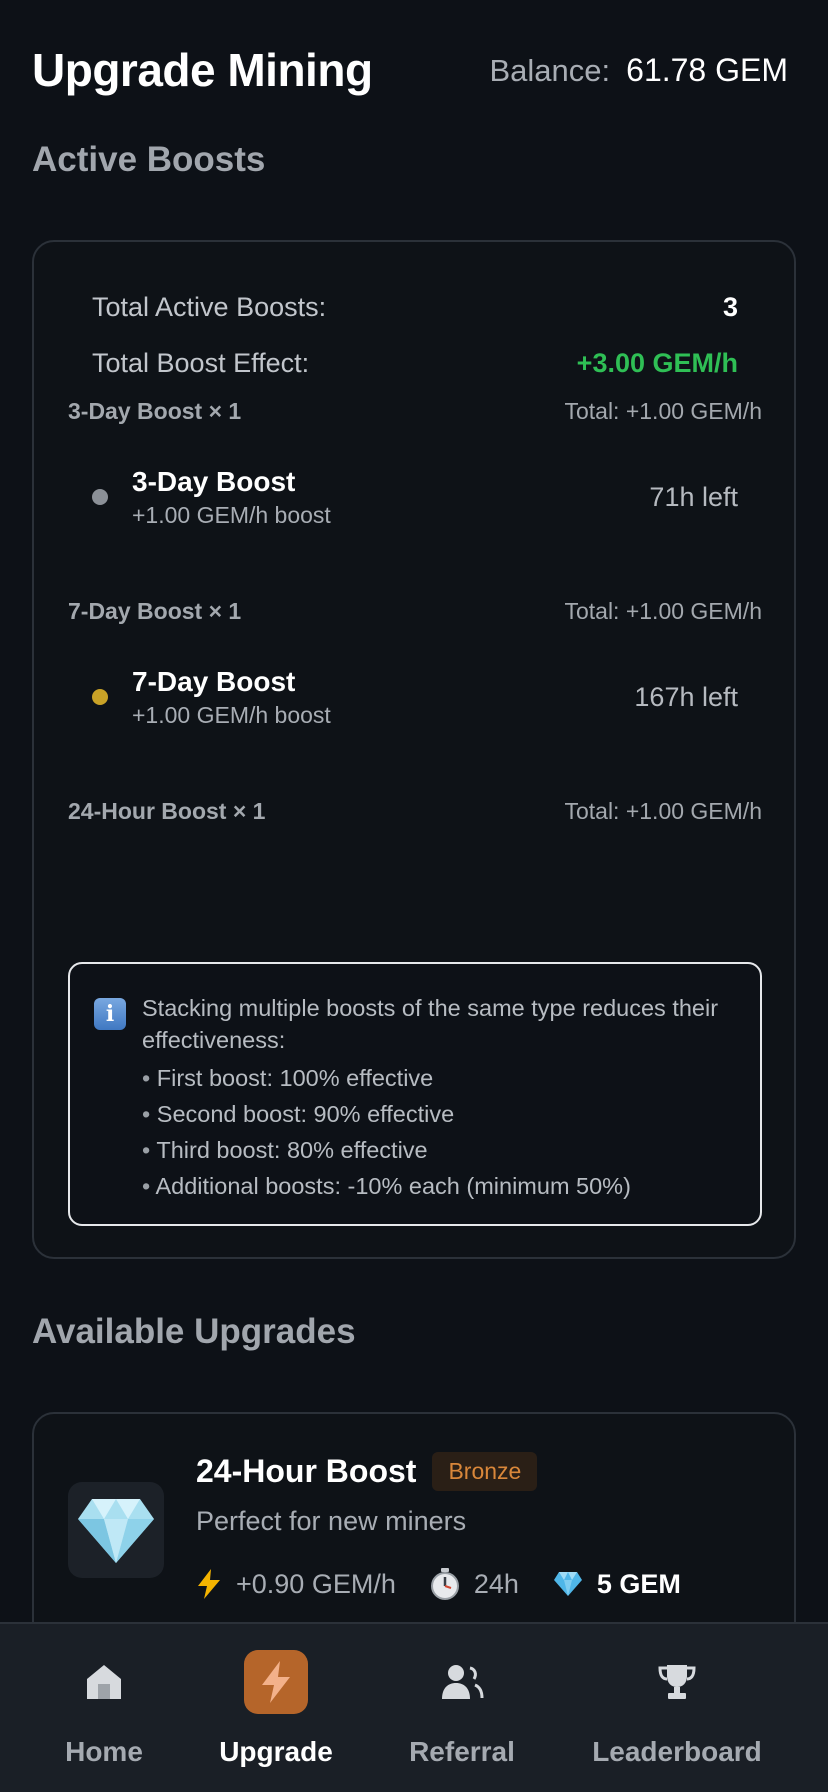 The width and height of the screenshot is (828, 1792). What do you see at coordinates (202, 70) in the screenshot?
I see `page-title: Upgrade Mining` at bounding box center [202, 70].